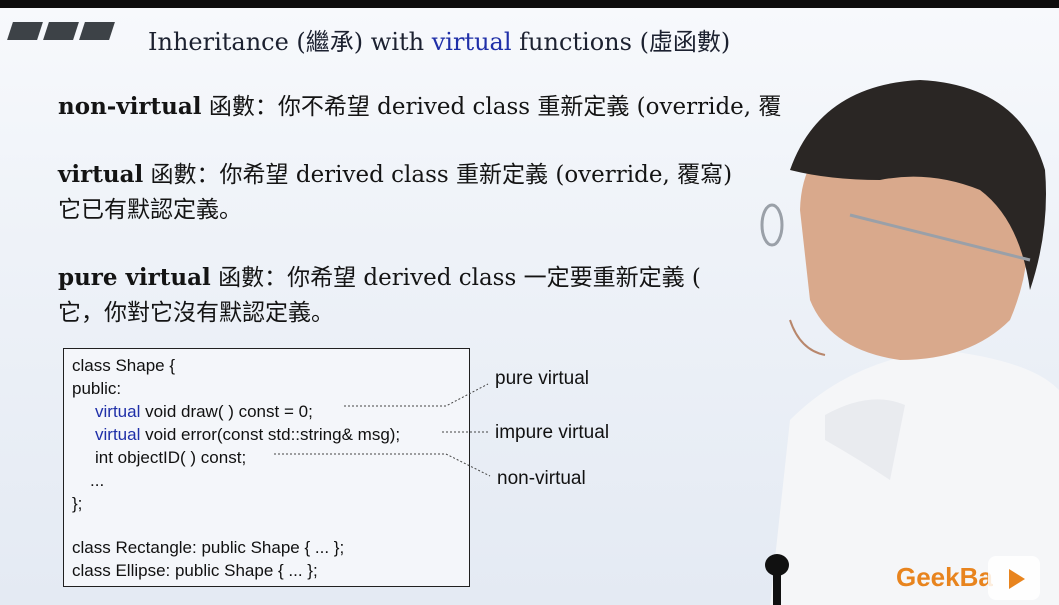 This screenshot has height=605, width=1059. Describe the element at coordinates (542, 378) in the screenshot. I see `label-pure-virtual: pure virtual` at that location.